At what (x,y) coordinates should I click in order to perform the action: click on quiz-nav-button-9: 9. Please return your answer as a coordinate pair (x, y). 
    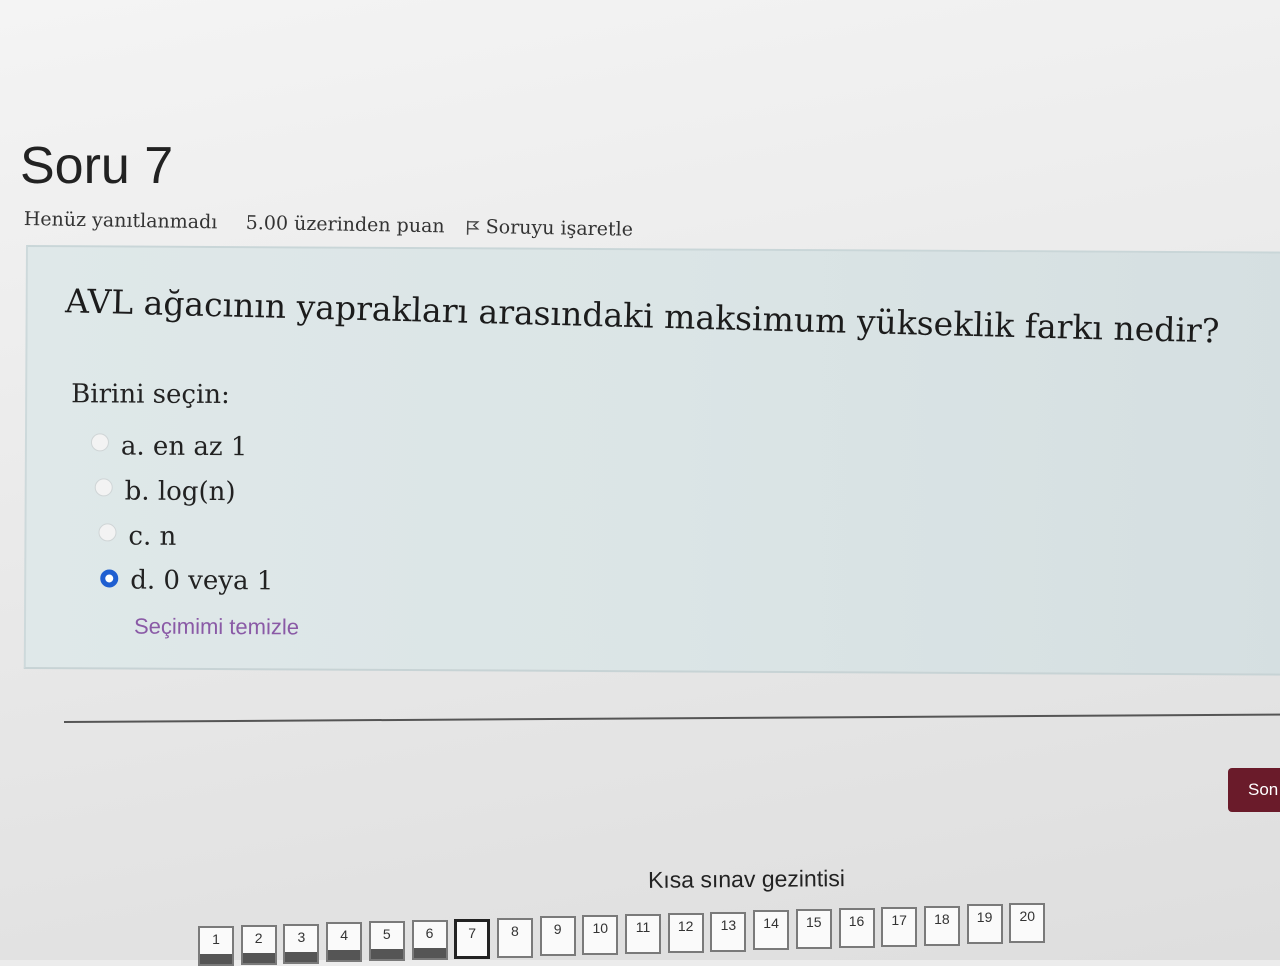
    Looking at the image, I should click on (558, 936).